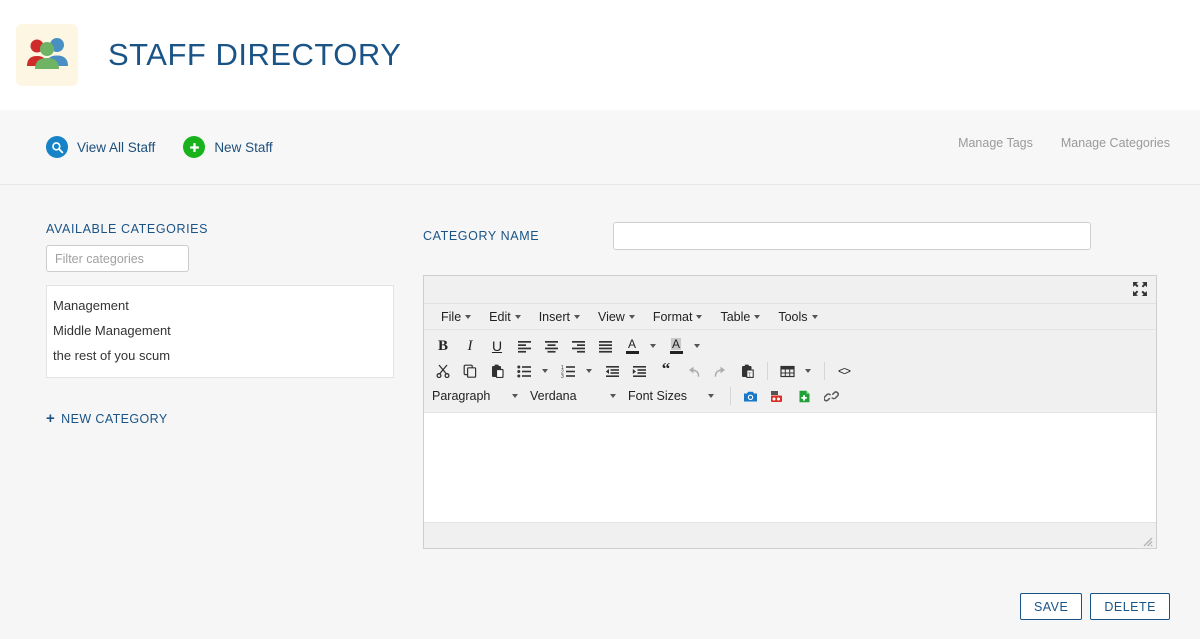 The height and width of the screenshot is (639, 1200). Describe the element at coordinates (568, 371) in the screenshot. I see `numbered-list-icon: 1 2 3` at that location.